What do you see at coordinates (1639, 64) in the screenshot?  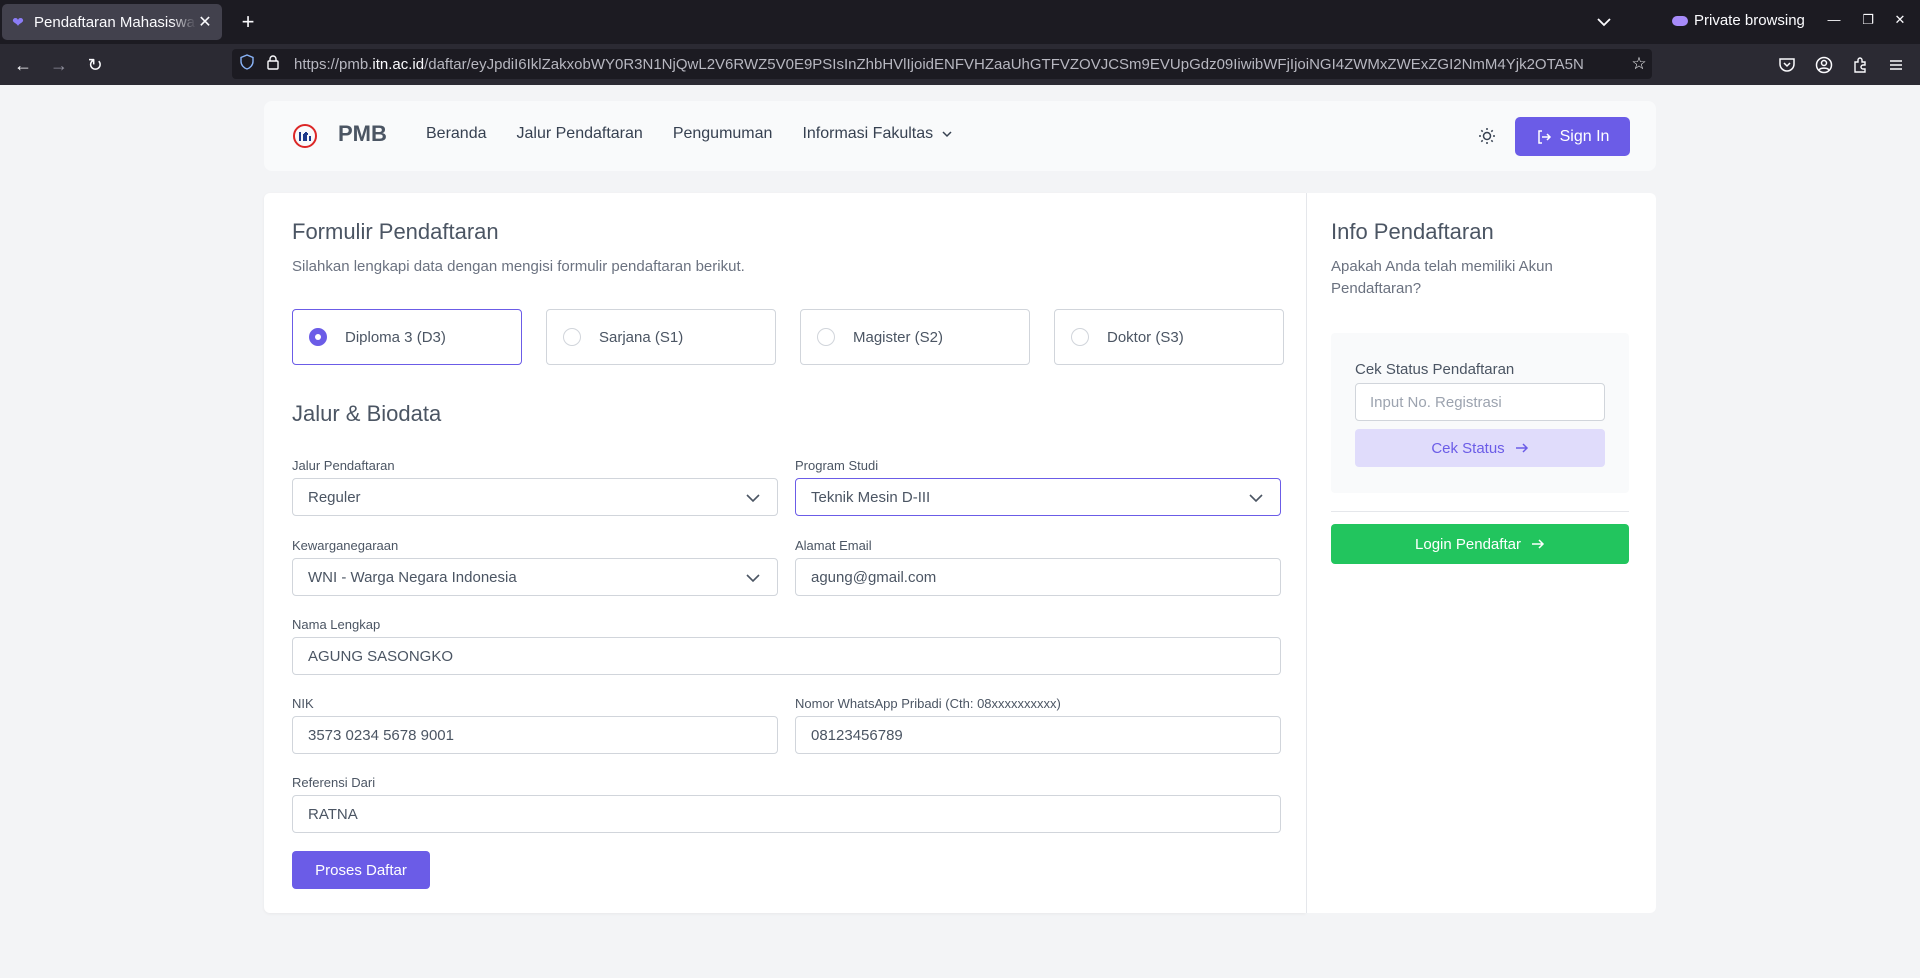 I see `bookmark-star-icon: ☆` at bounding box center [1639, 64].